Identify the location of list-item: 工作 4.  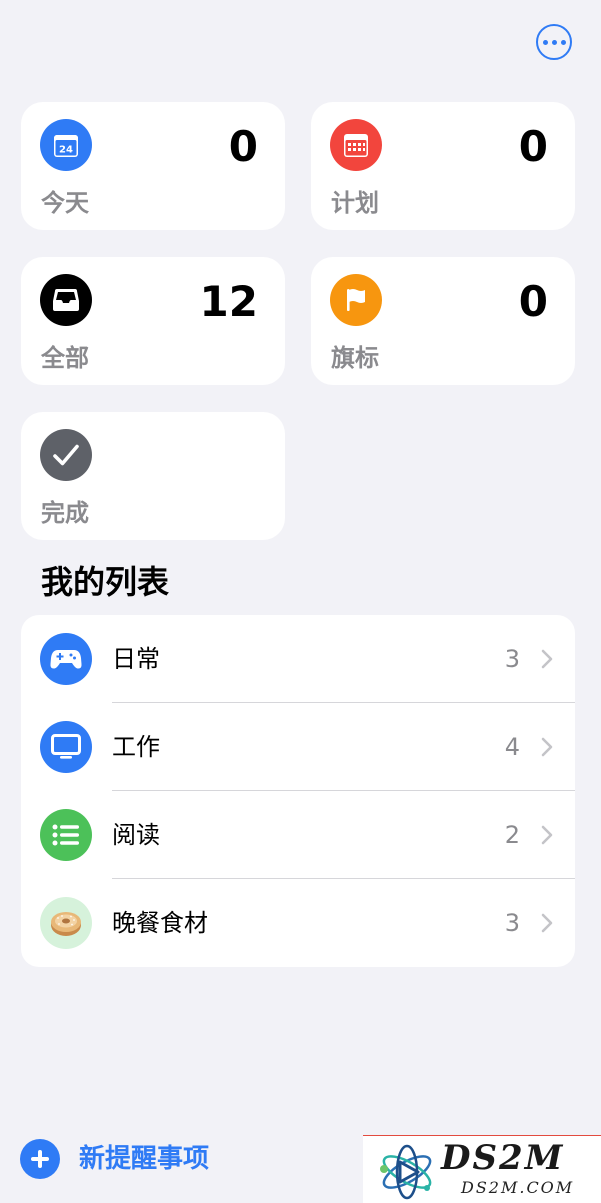
(298, 747).